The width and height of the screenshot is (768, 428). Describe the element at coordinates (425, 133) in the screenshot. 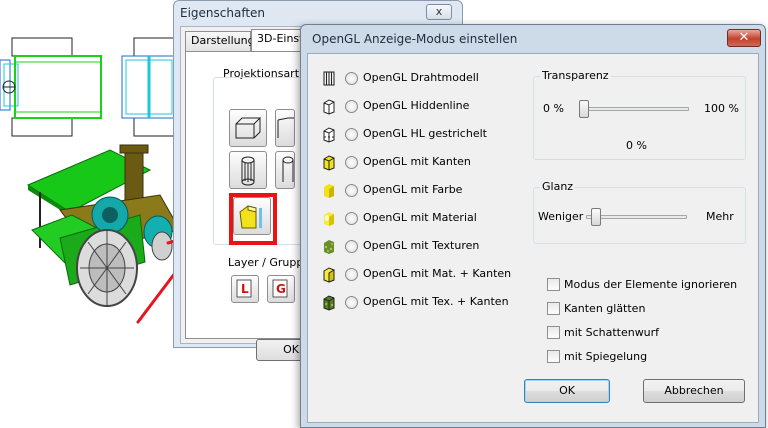

I see `mode-label-hl-gestrichelt: OpenGL HL gestrichelt` at that location.